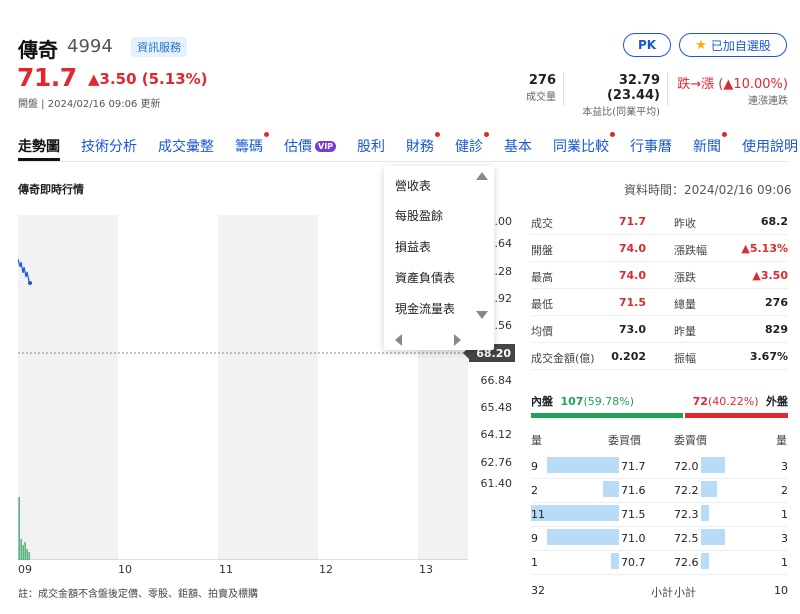 Image resolution: width=800 pixels, height=614 pixels. What do you see at coordinates (542, 401) in the screenshot?
I see `inner-label: 內盤` at bounding box center [542, 401].